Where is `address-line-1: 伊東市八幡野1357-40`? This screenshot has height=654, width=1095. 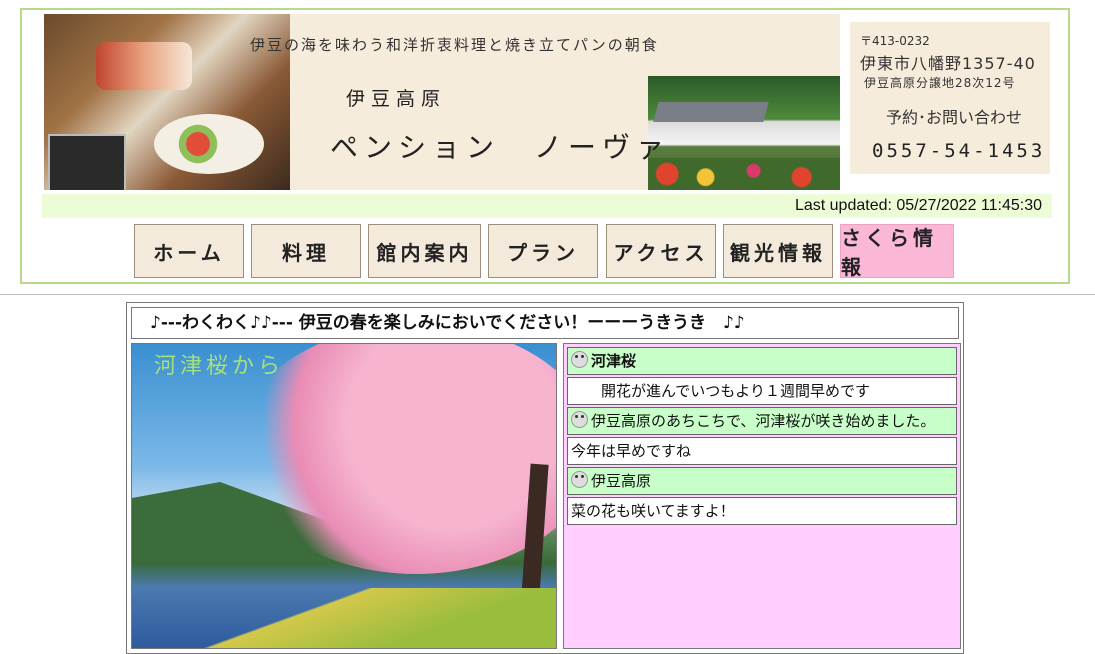 address-line-1: 伊東市八幡野1357-40 is located at coordinates (948, 63).